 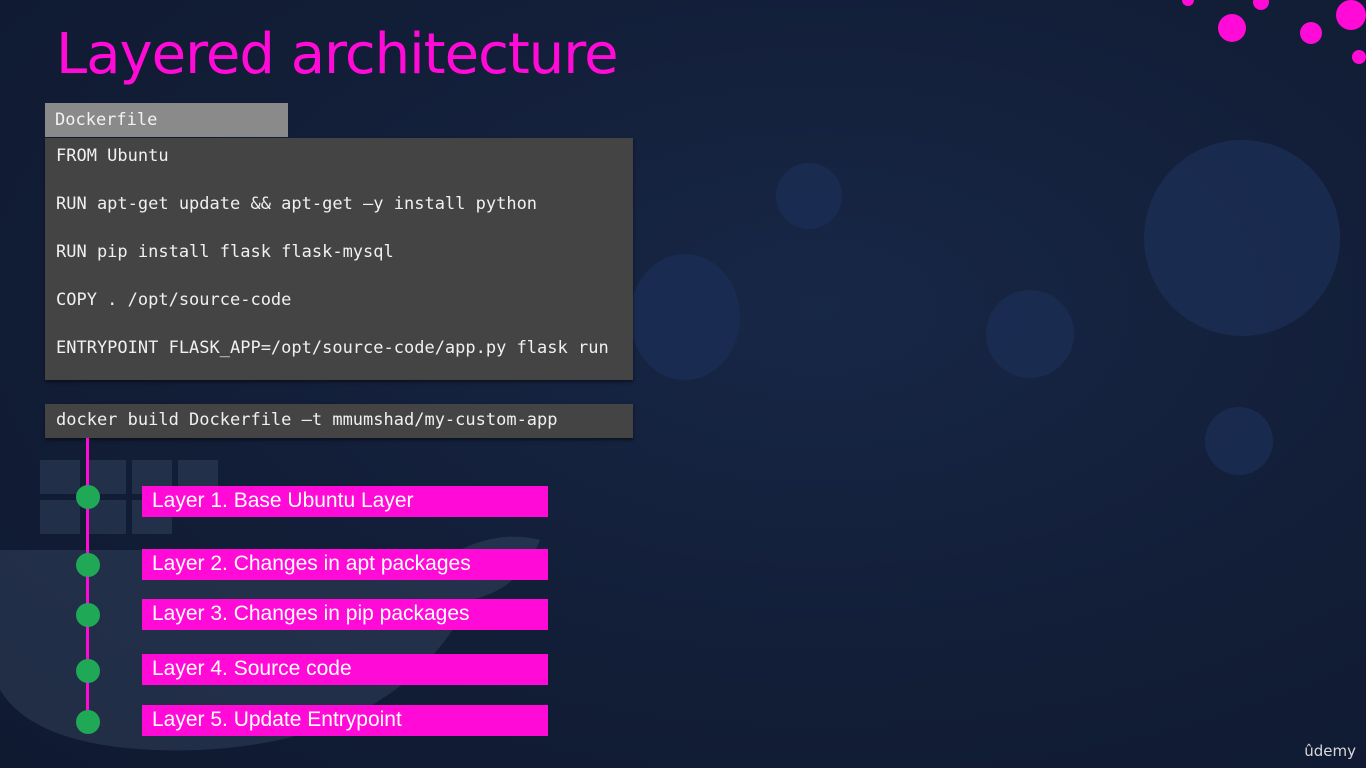 What do you see at coordinates (345, 720) in the screenshot?
I see `layer-5-label: Layer 5. Update Entrypoint` at bounding box center [345, 720].